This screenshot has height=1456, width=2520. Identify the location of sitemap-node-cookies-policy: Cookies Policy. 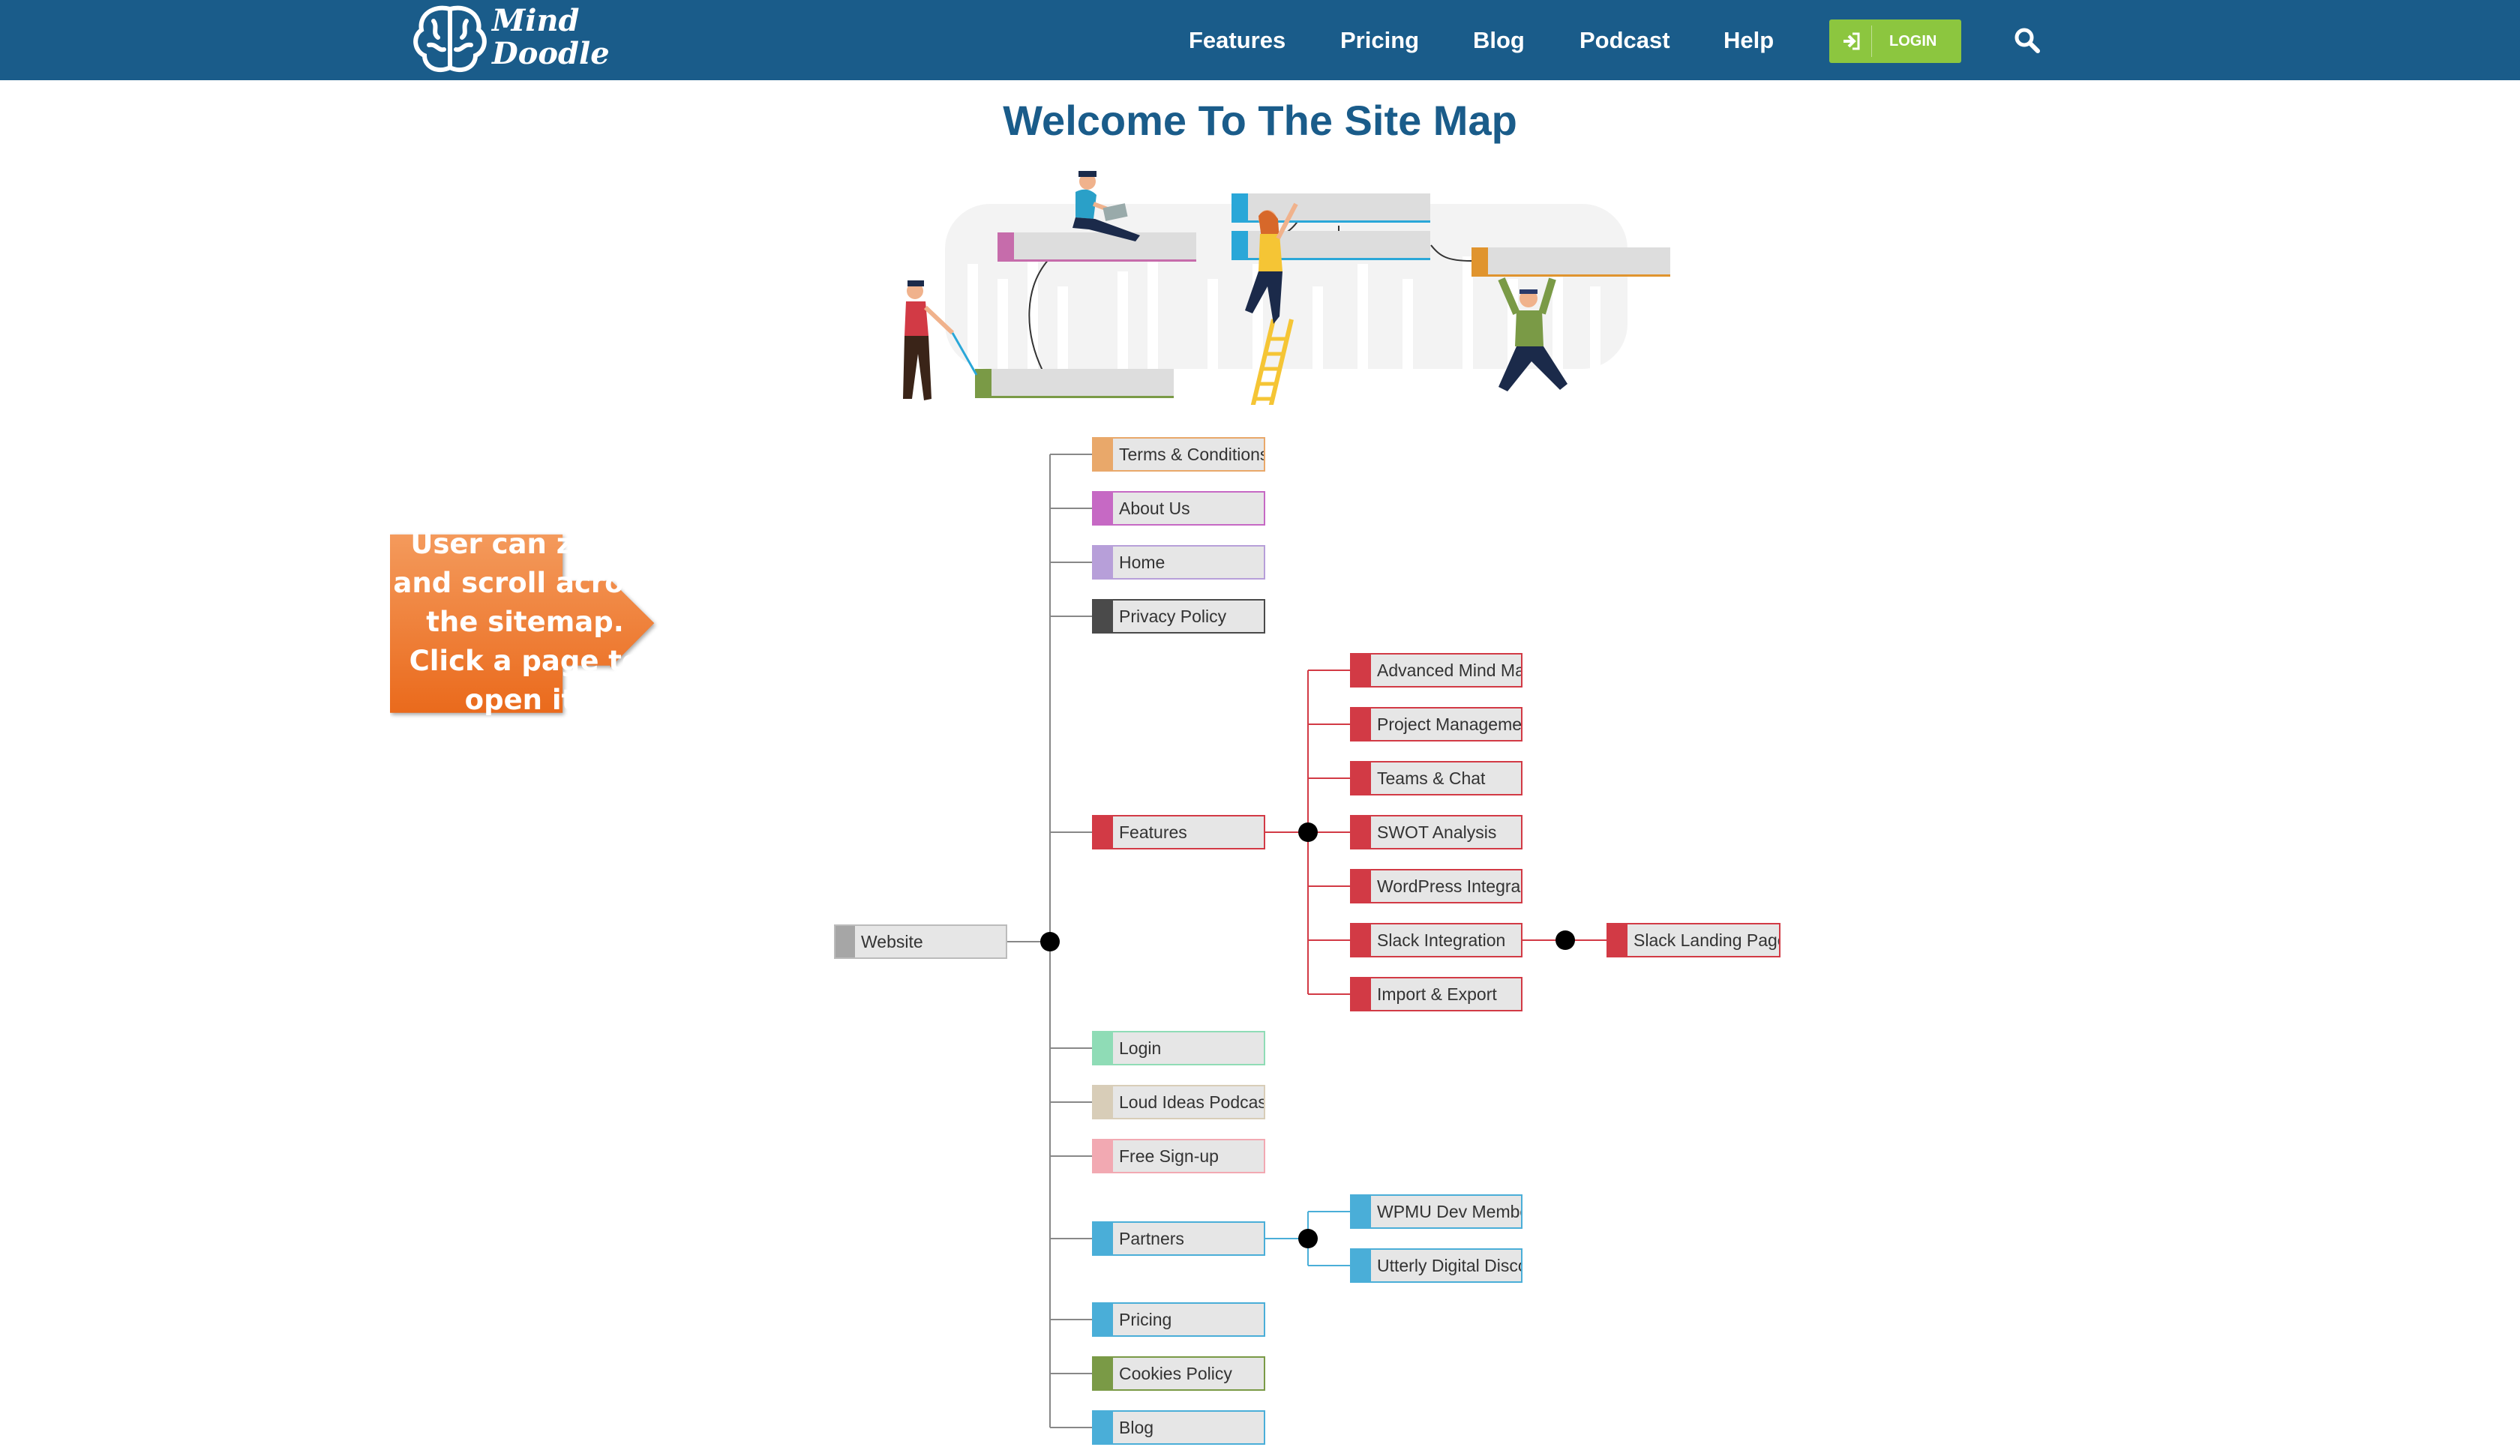
(1178, 1373).